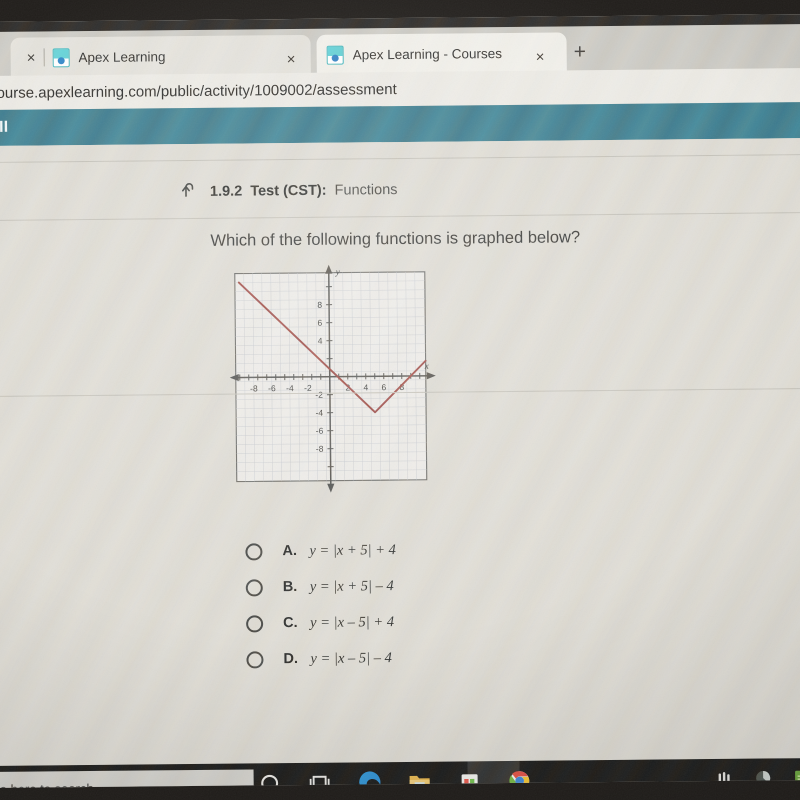 The height and width of the screenshot is (800, 800). I want to click on tab-divider, so click(44, 57).